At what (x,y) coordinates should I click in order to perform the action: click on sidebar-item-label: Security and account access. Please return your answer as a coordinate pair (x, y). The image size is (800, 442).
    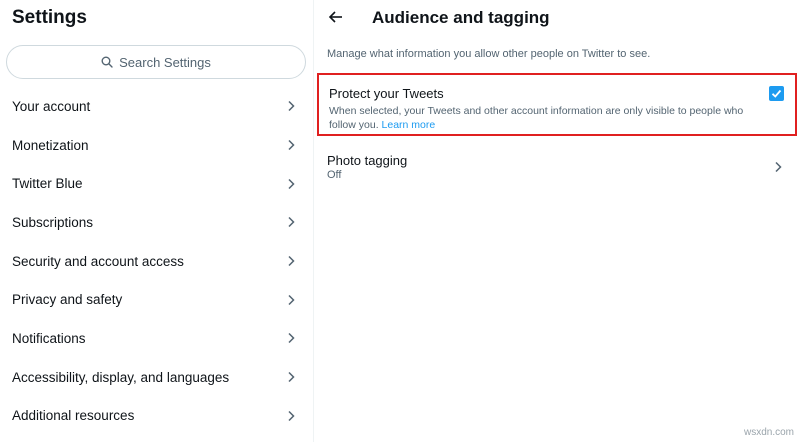
    Looking at the image, I should click on (98, 261).